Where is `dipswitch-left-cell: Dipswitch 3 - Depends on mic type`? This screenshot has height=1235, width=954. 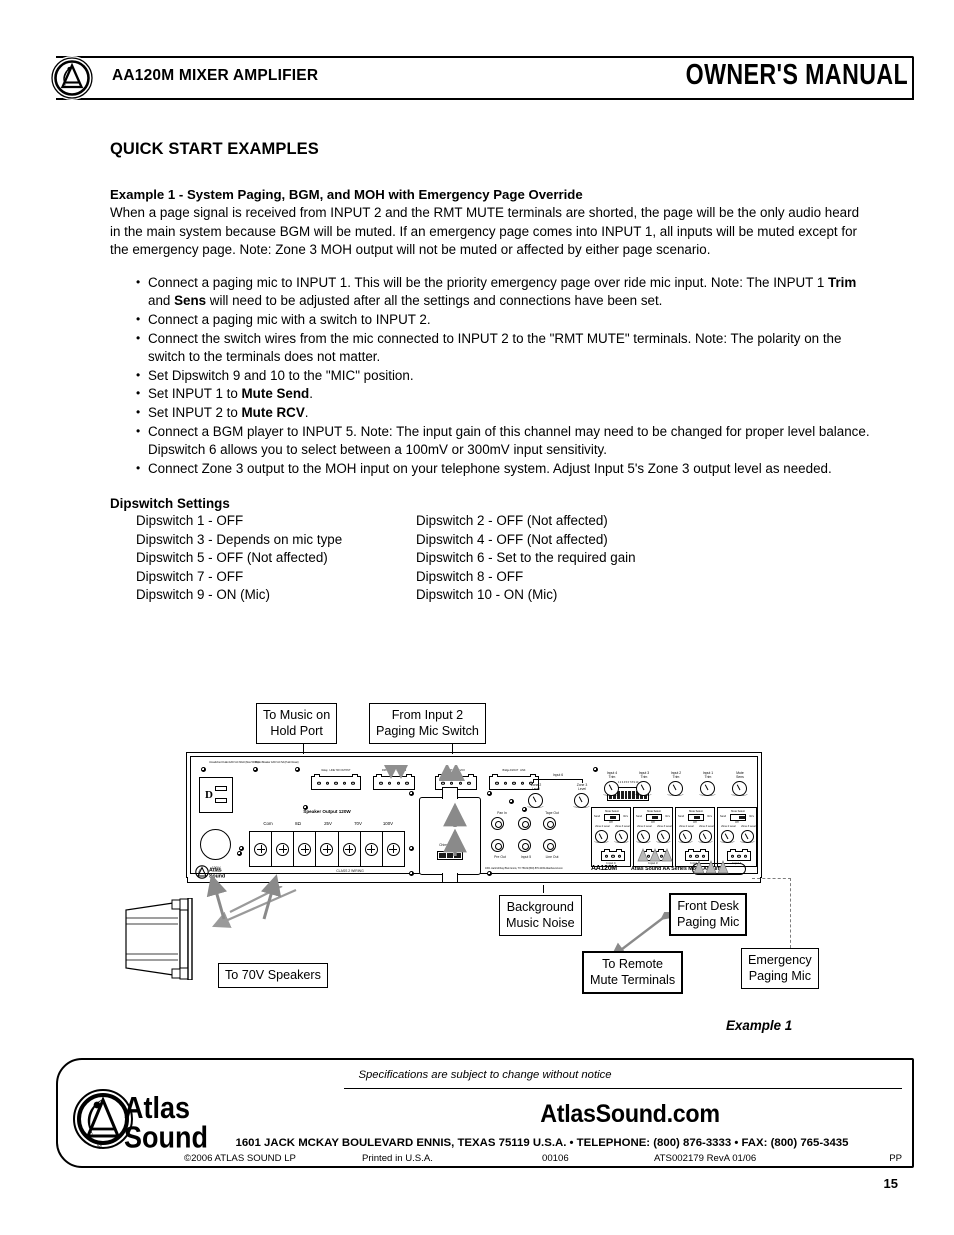
dipswitch-left-cell: Dipswitch 3 - Depends on mic type is located at coordinates (239, 539).